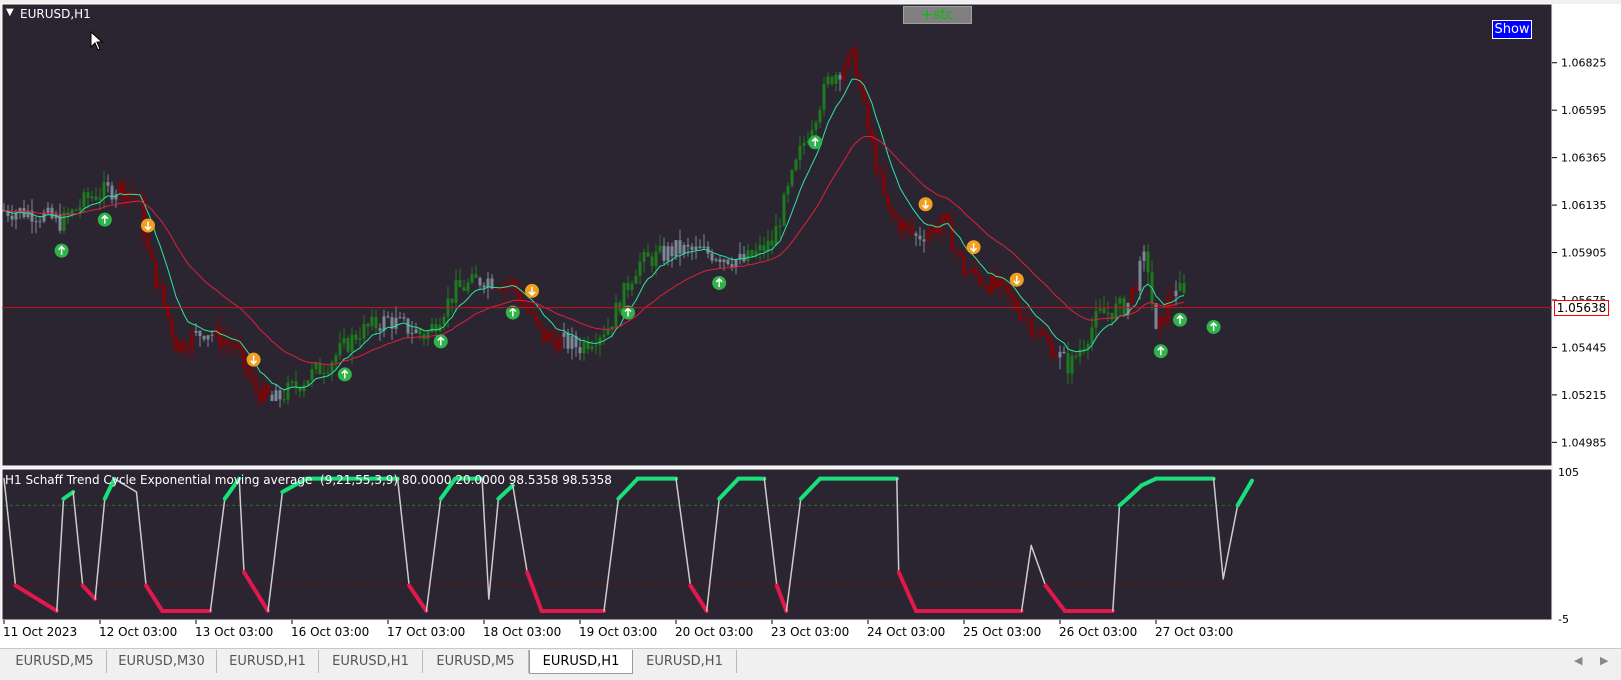 The width and height of the screenshot is (1621, 680). Describe the element at coordinates (1578, 660) in the screenshot. I see `scroll-left-icon: ◀` at that location.